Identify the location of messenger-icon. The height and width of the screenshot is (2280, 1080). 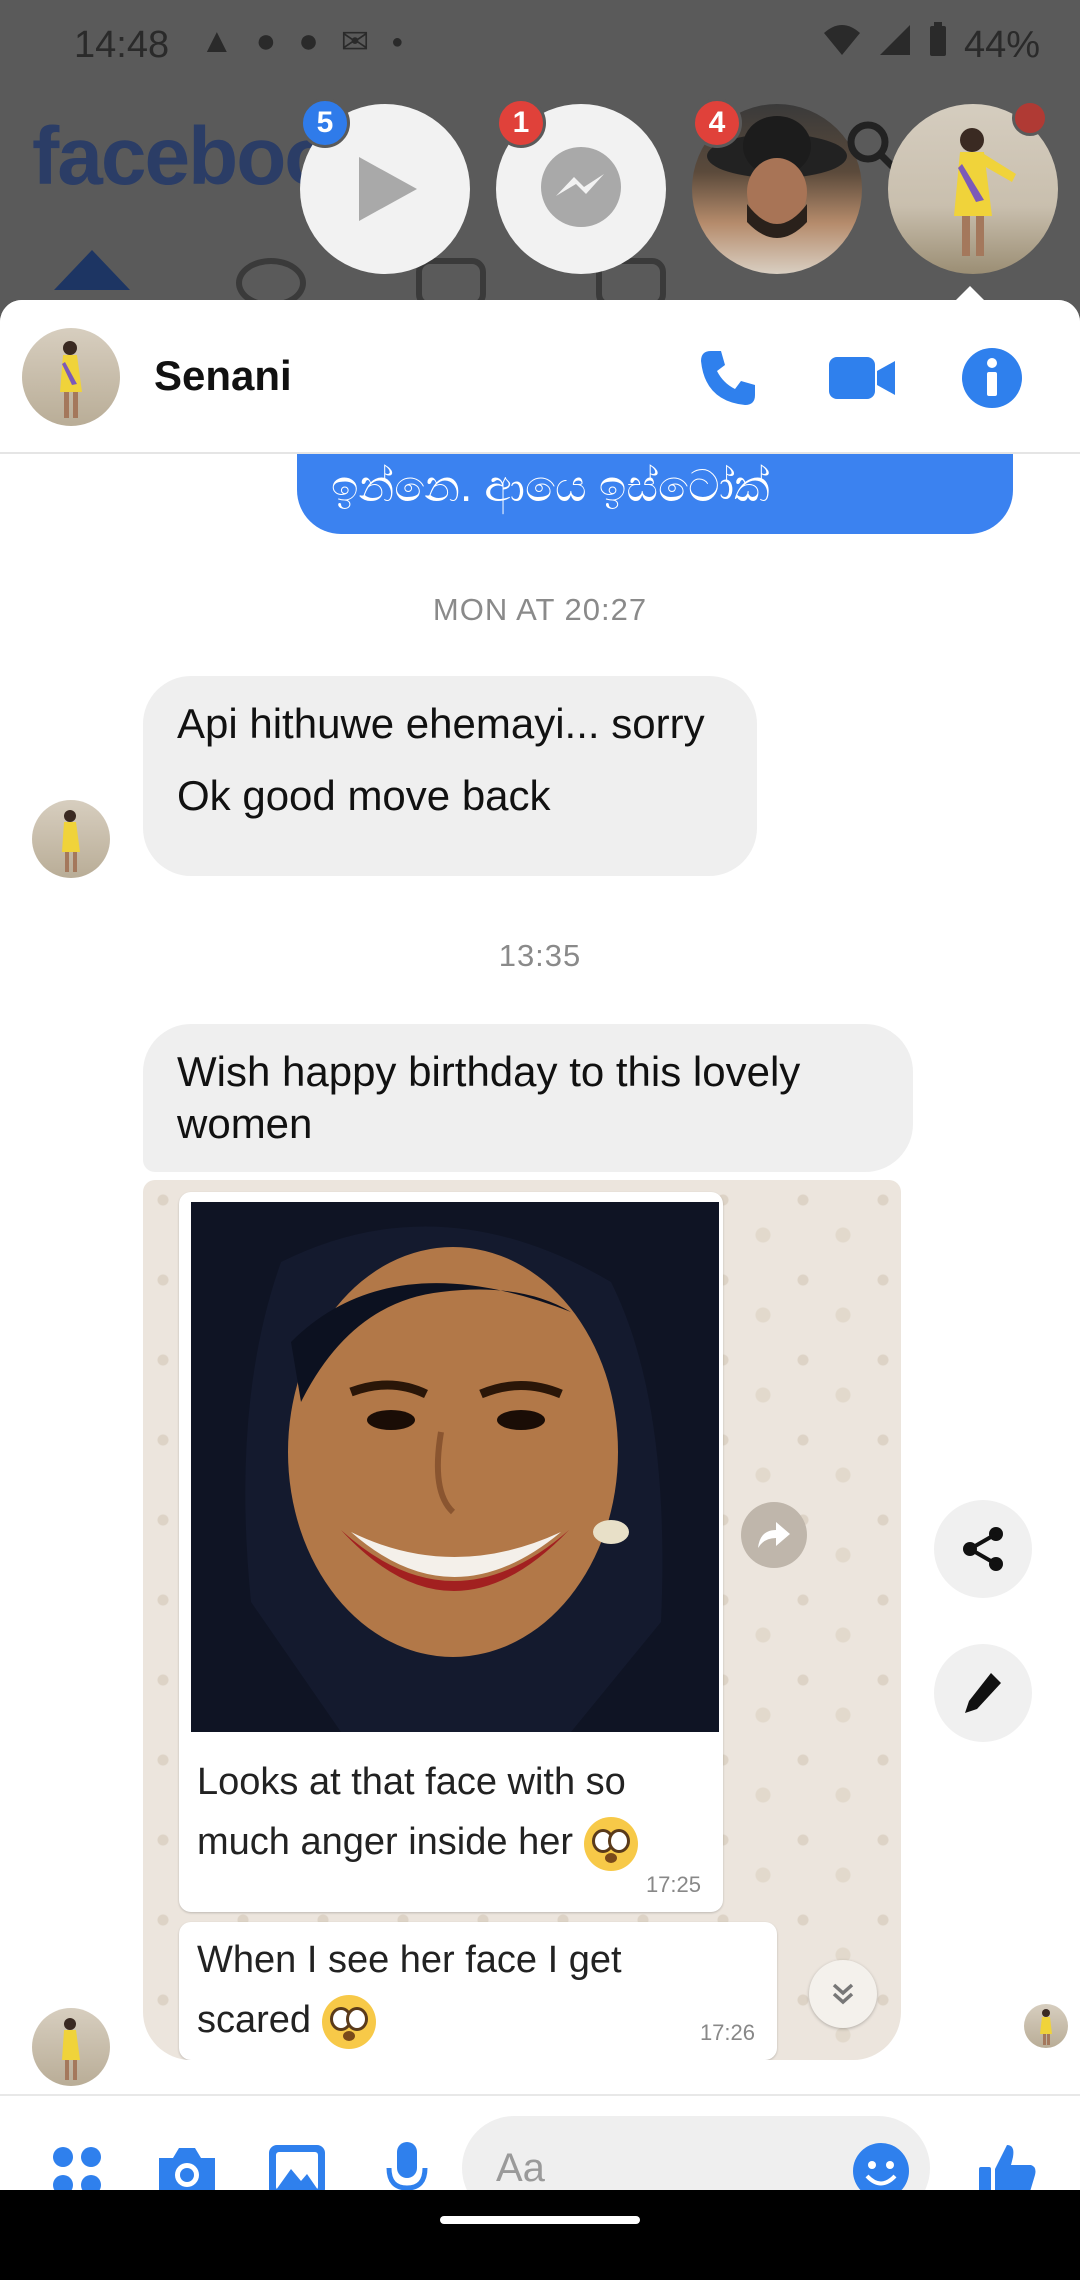
(581, 187).